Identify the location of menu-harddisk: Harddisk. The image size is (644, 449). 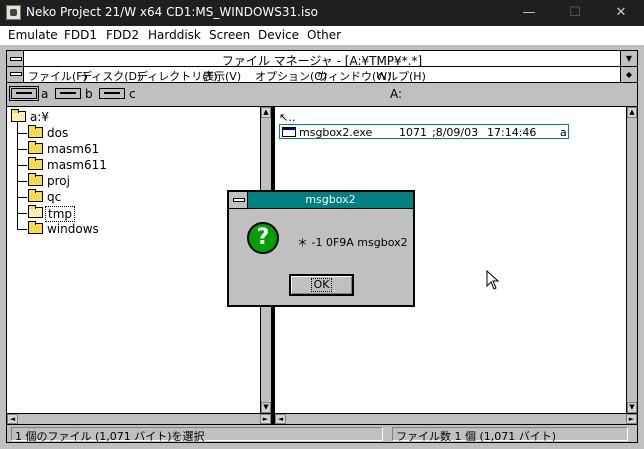
(174, 35).